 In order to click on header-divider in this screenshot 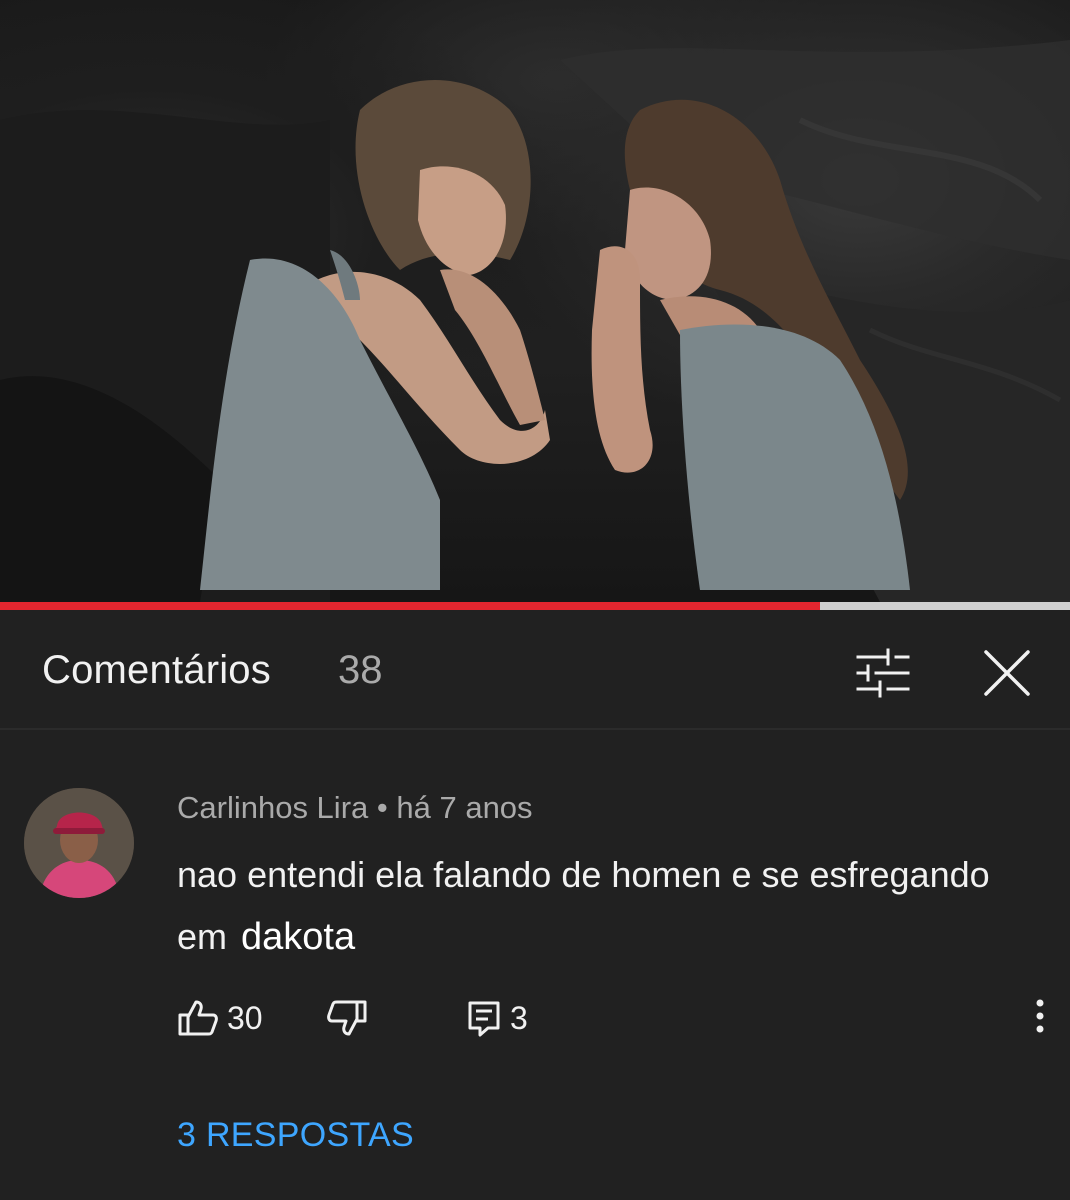, I will do `click(535, 729)`.